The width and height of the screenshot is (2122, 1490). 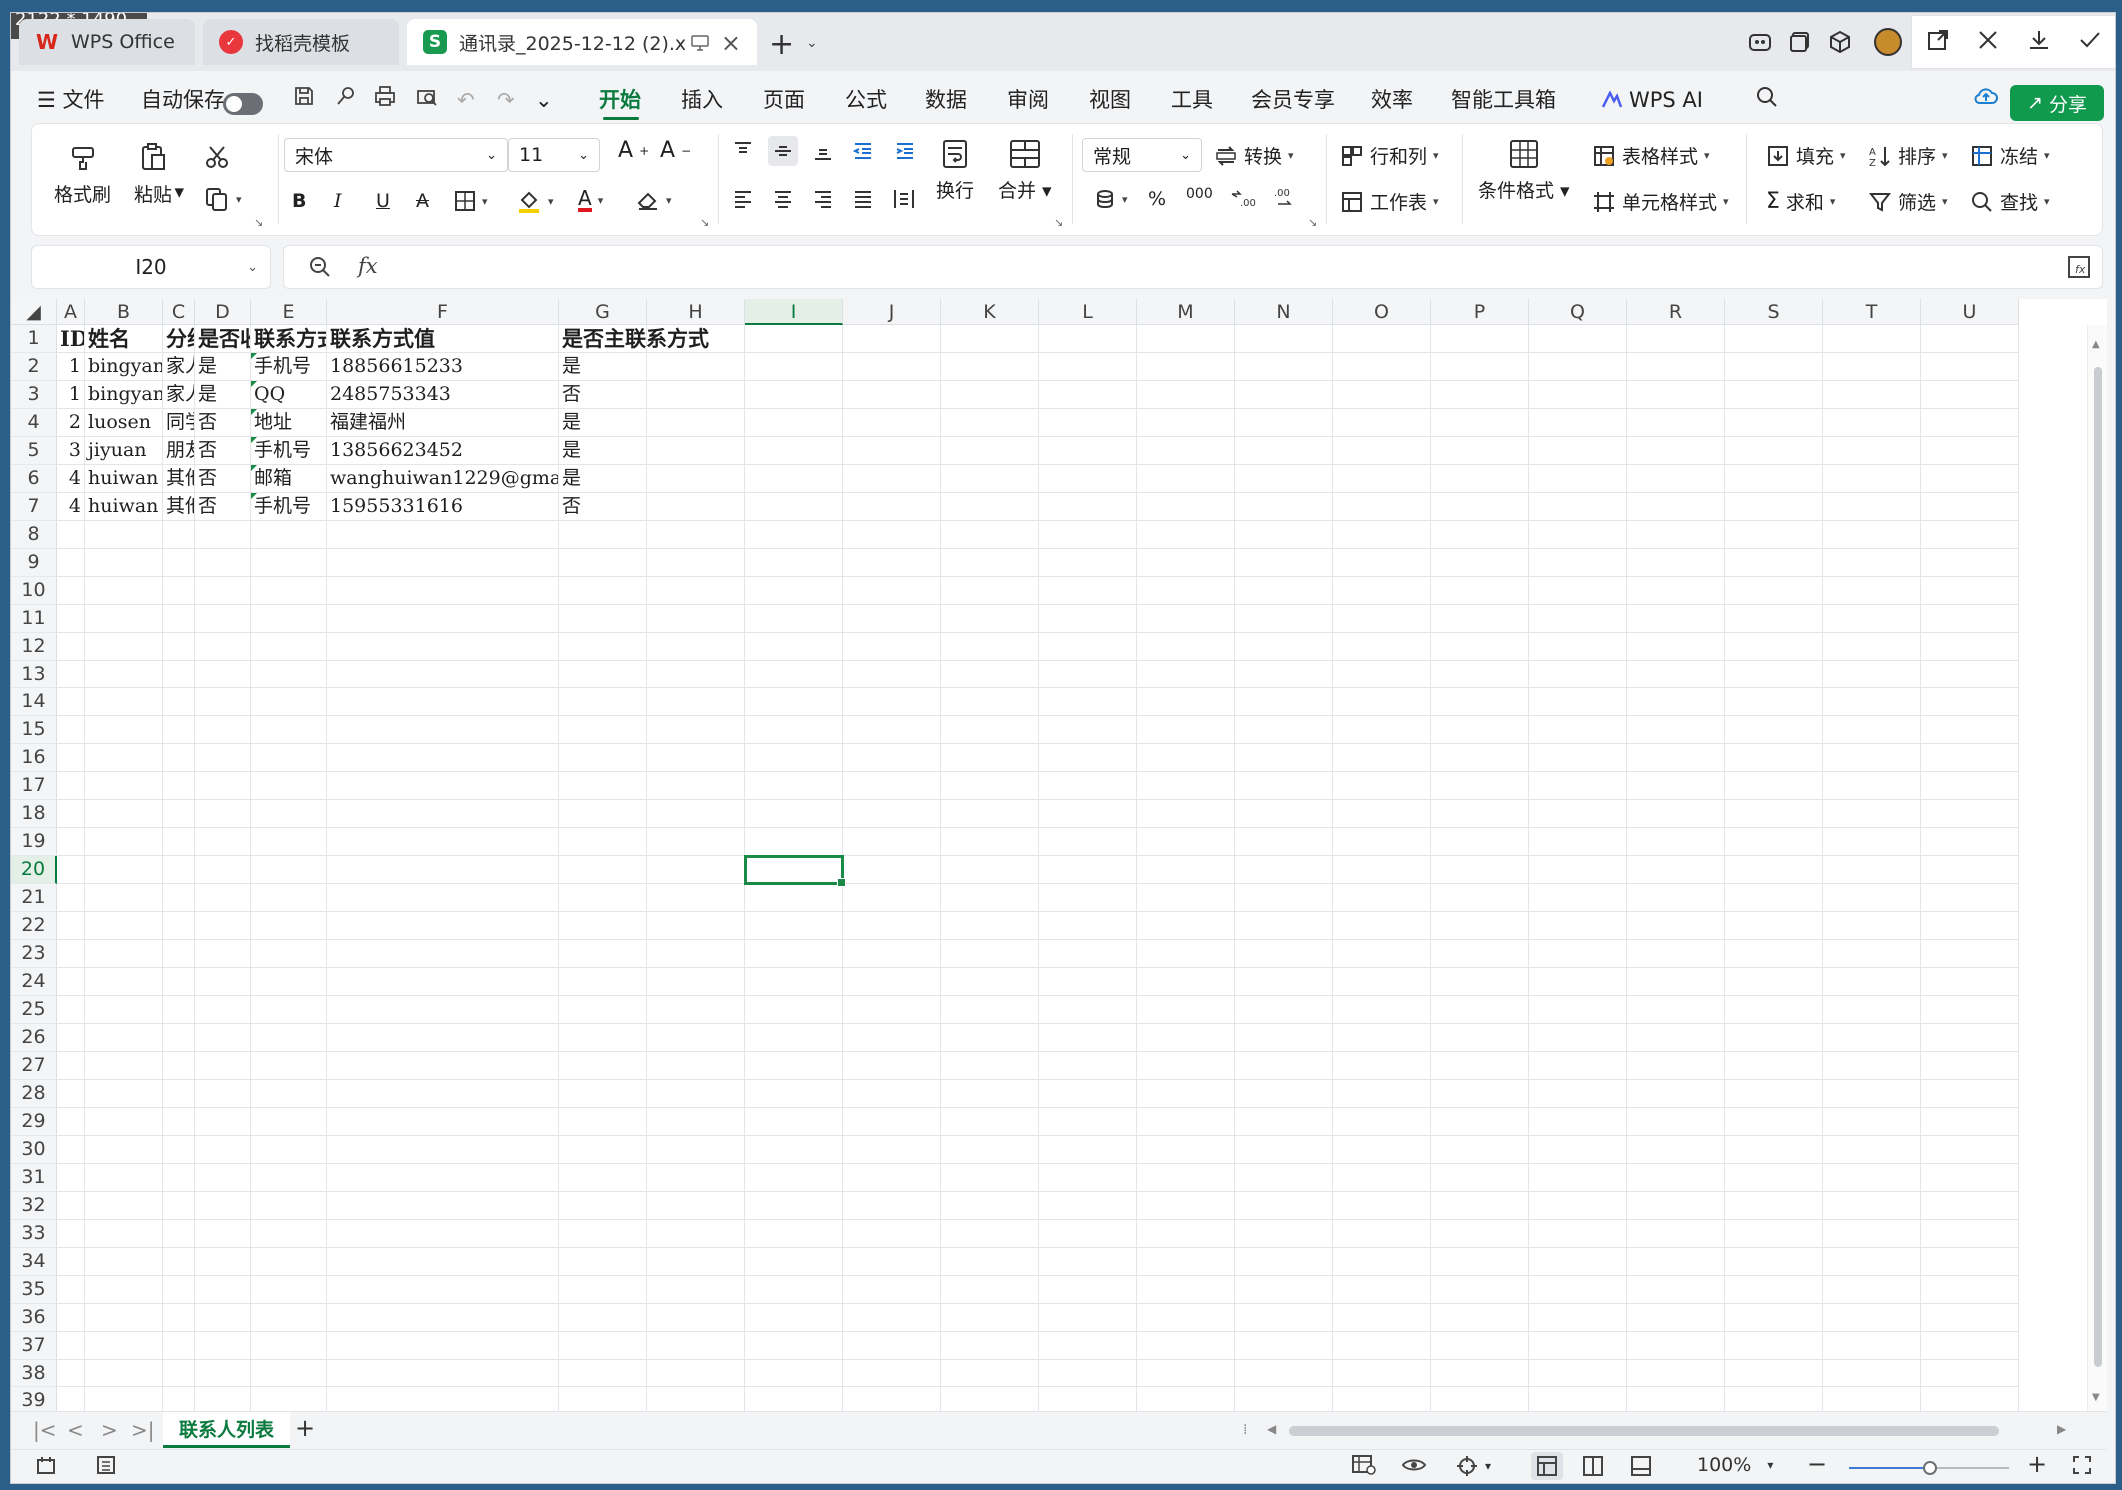 I want to click on align-center-icon, so click(x=783, y=199).